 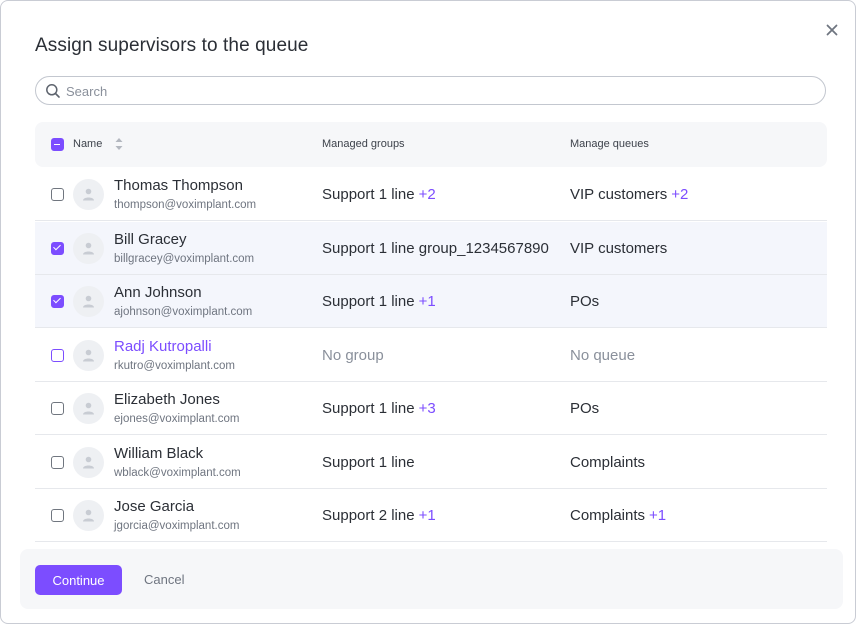 What do you see at coordinates (158, 453) in the screenshot?
I see `user-name: William Black` at bounding box center [158, 453].